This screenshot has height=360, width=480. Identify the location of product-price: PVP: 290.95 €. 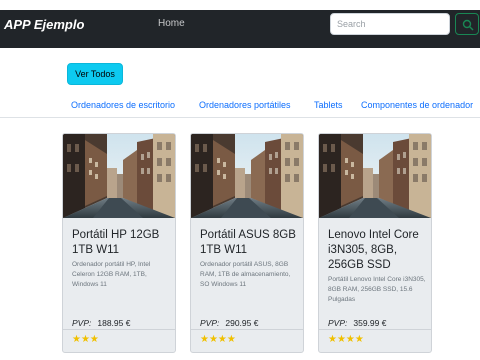
(229, 323).